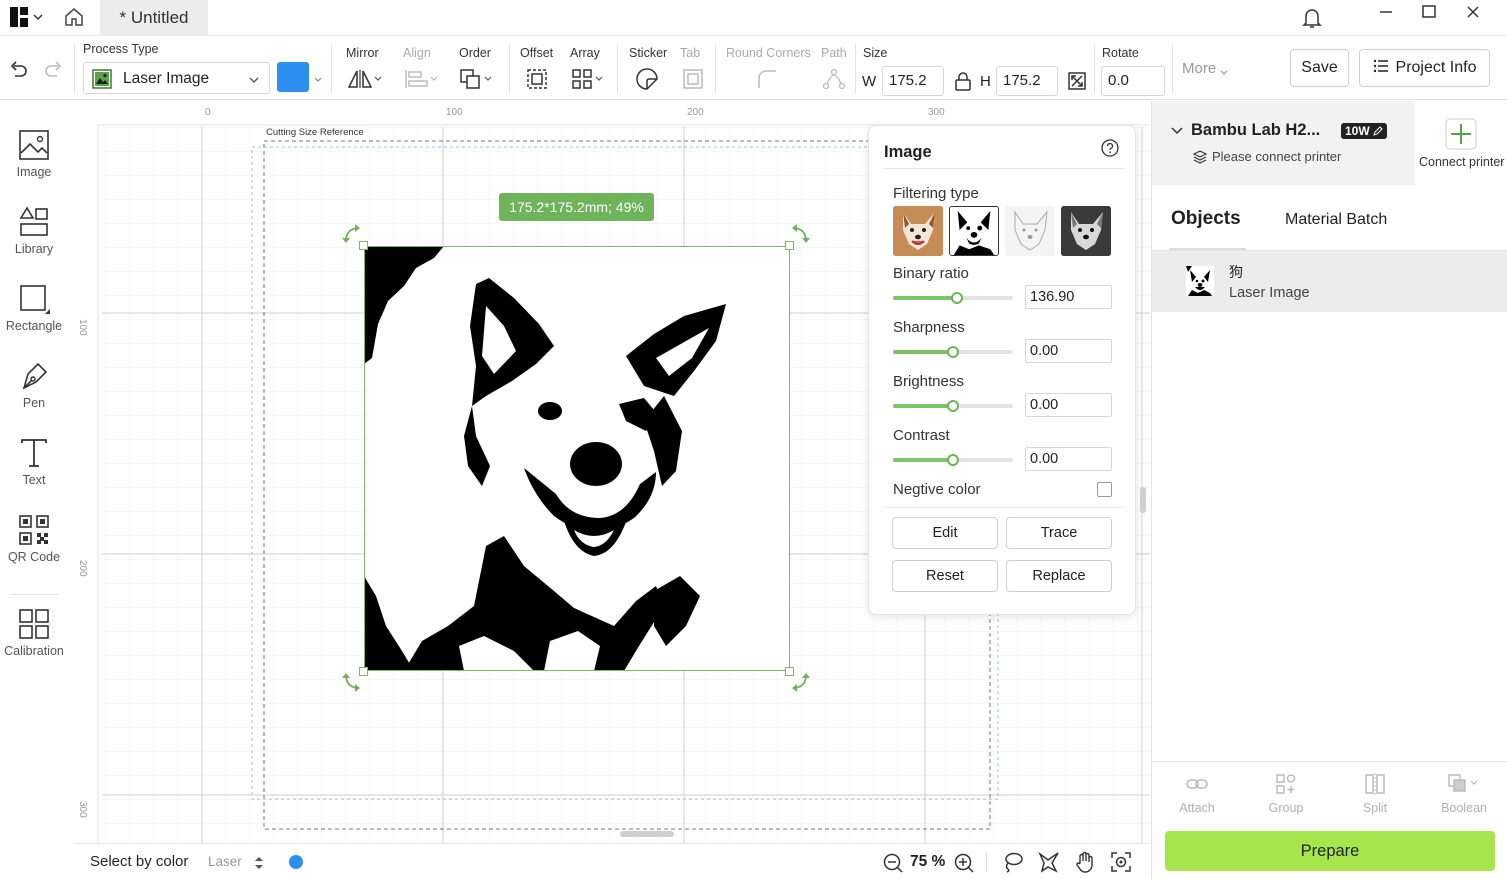 The height and width of the screenshot is (879, 1507). Describe the element at coordinates (1059, 576) in the screenshot. I see `replace-button: Replace` at that location.